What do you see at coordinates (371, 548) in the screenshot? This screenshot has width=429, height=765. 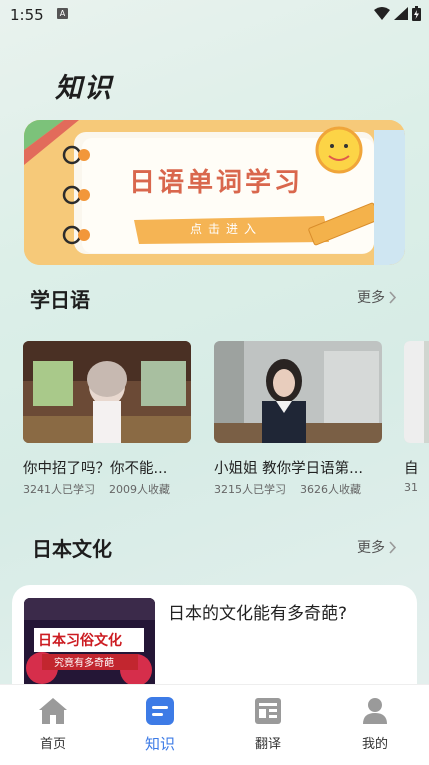 I see `more-culture-label: 更多` at bounding box center [371, 548].